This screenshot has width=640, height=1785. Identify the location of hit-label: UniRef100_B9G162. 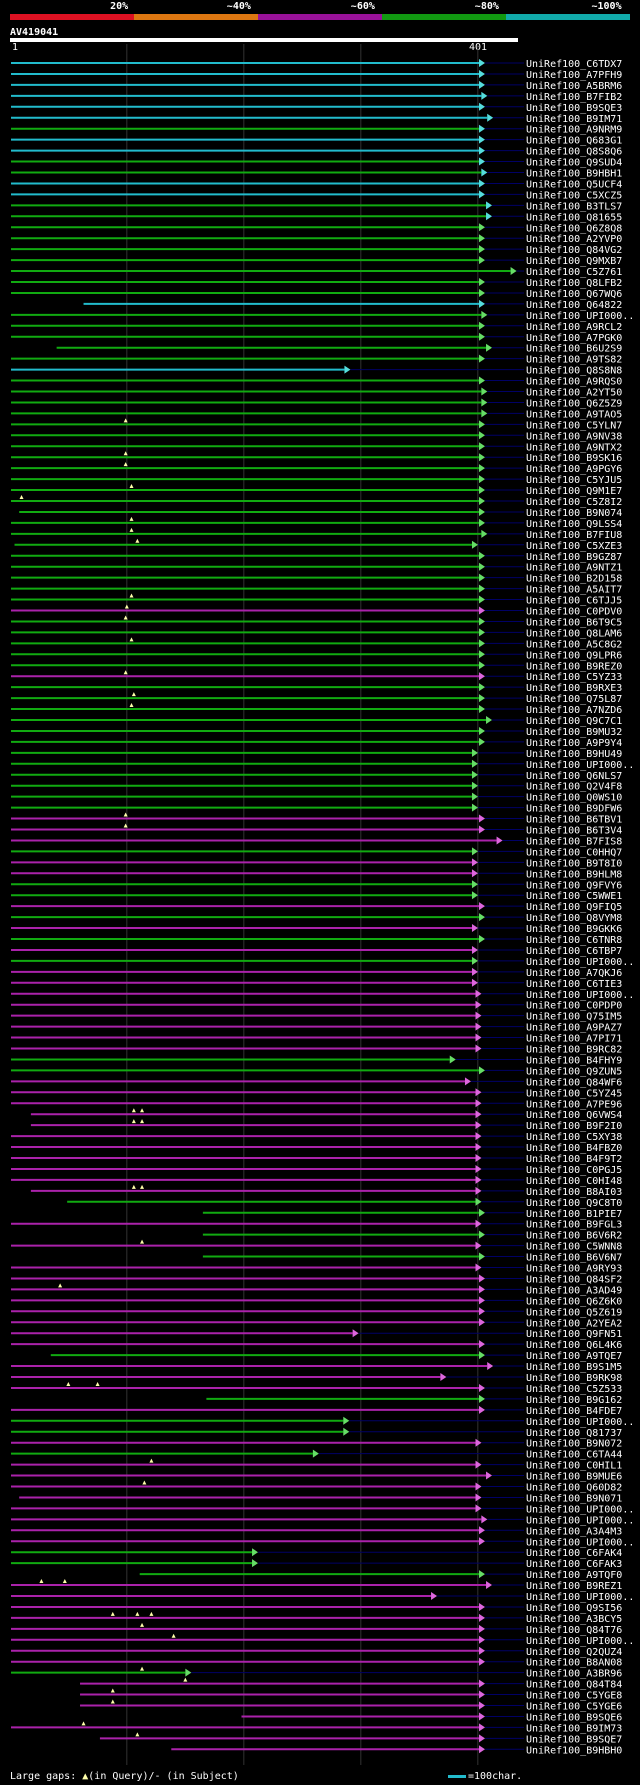
(574, 1400).